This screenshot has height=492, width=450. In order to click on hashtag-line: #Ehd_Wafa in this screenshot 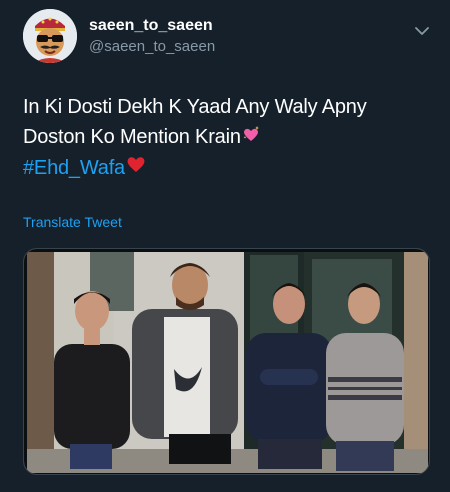, I will do `click(223, 168)`.